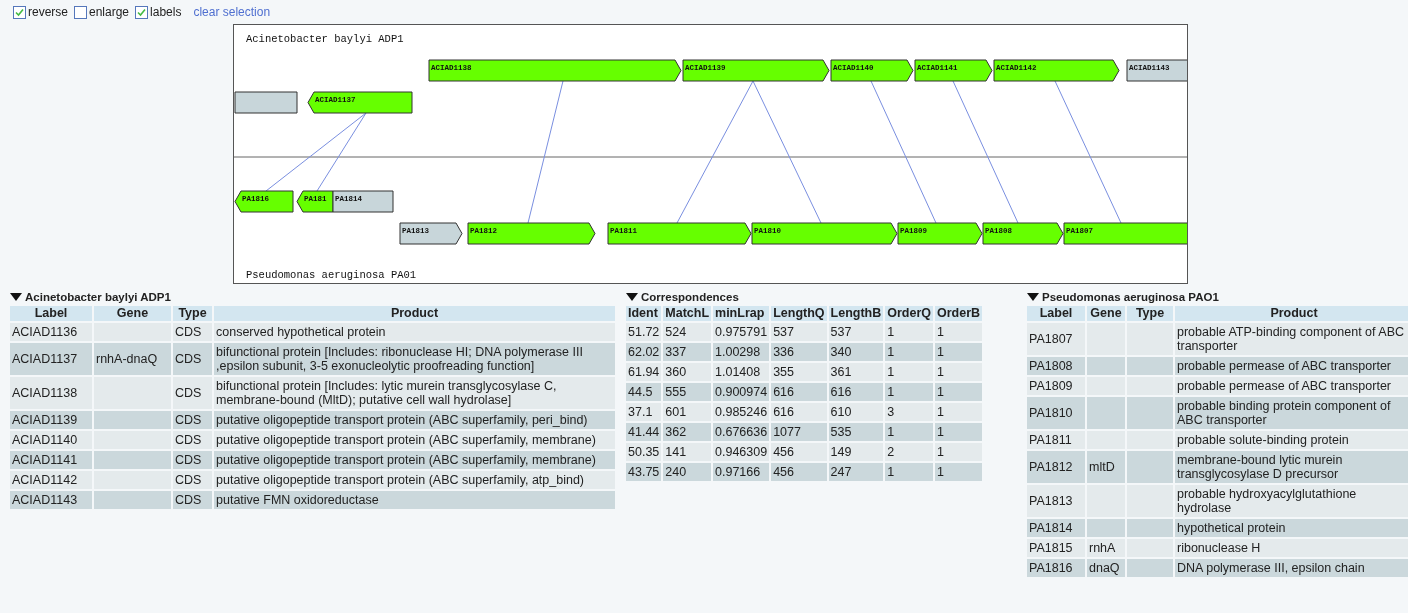  What do you see at coordinates (741, 452) in the screenshot?
I see `table-cell: 0.946309` at bounding box center [741, 452].